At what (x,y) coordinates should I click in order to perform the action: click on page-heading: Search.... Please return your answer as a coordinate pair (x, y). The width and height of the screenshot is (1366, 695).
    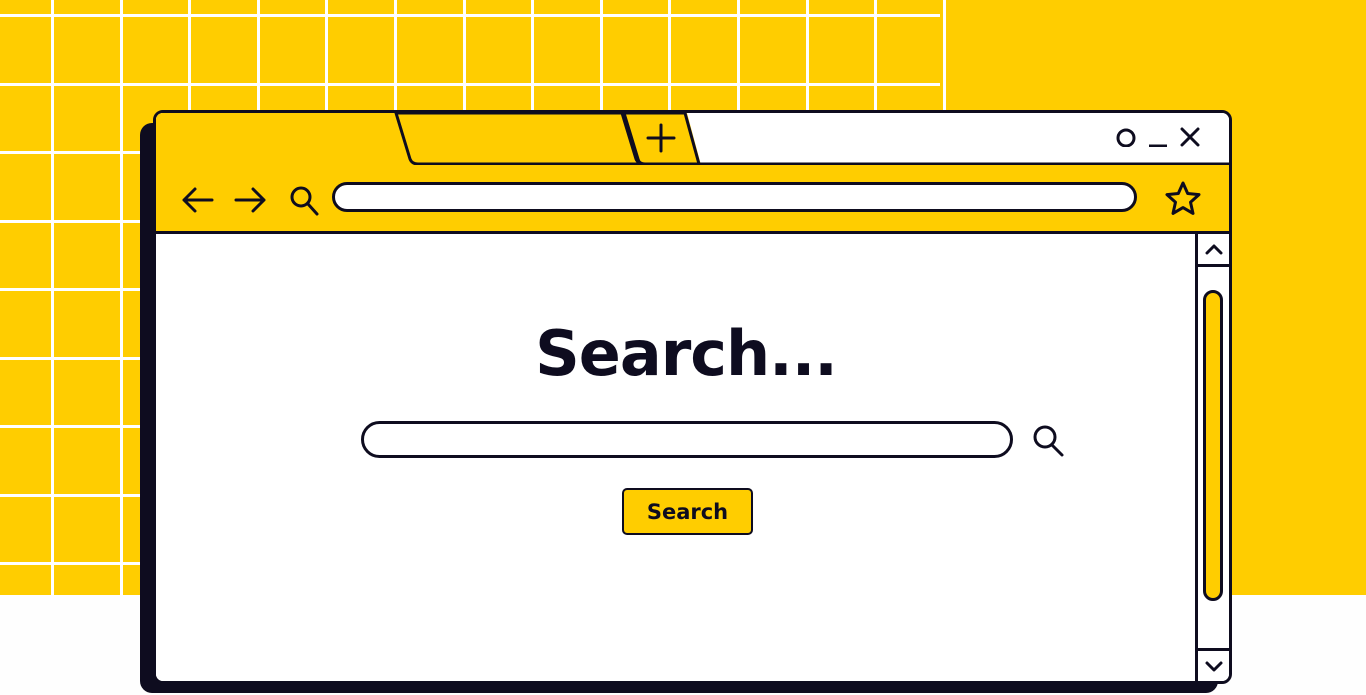
    Looking at the image, I should click on (686, 353).